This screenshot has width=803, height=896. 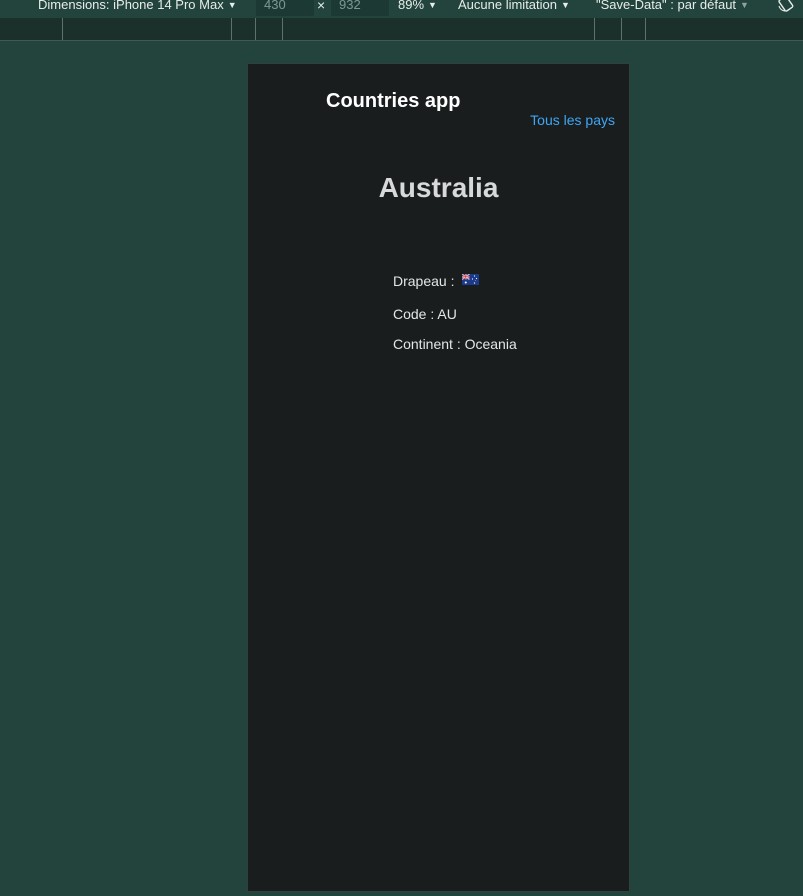 What do you see at coordinates (786, 6) in the screenshot?
I see `rotate-icon` at bounding box center [786, 6].